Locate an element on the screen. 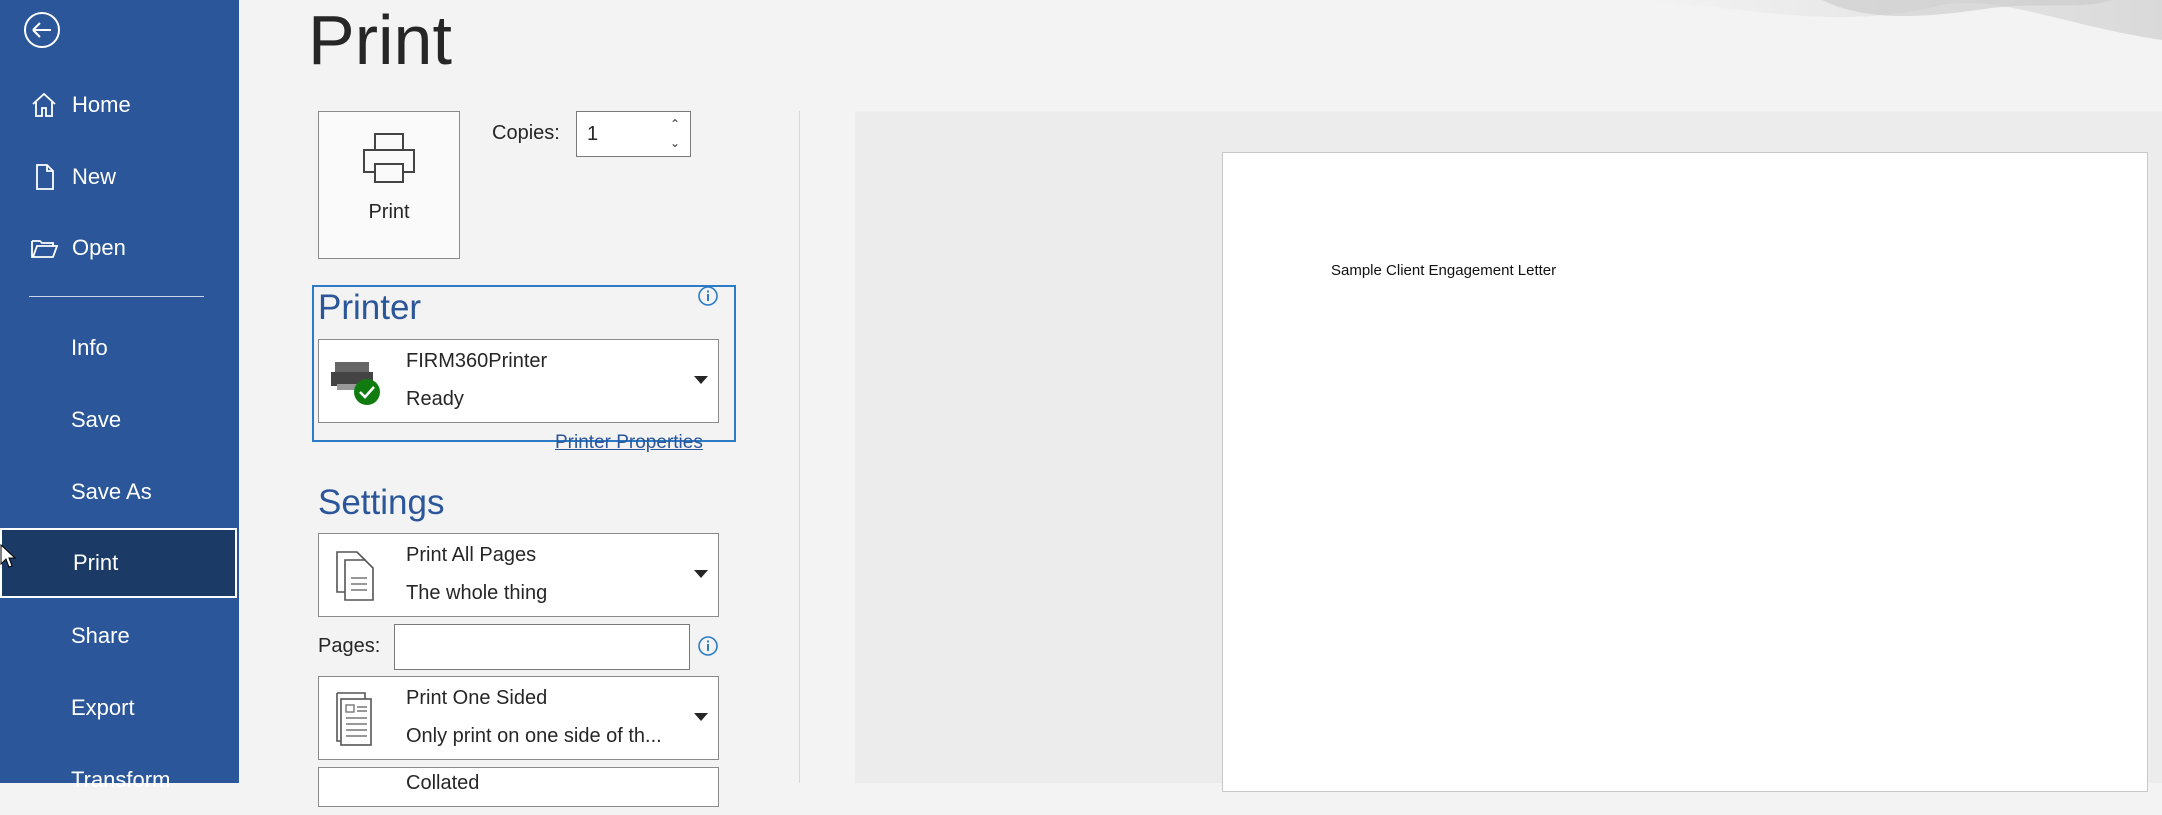 Image resolution: width=2162 pixels, height=815 pixels. pane-divider is located at coordinates (799, 447).